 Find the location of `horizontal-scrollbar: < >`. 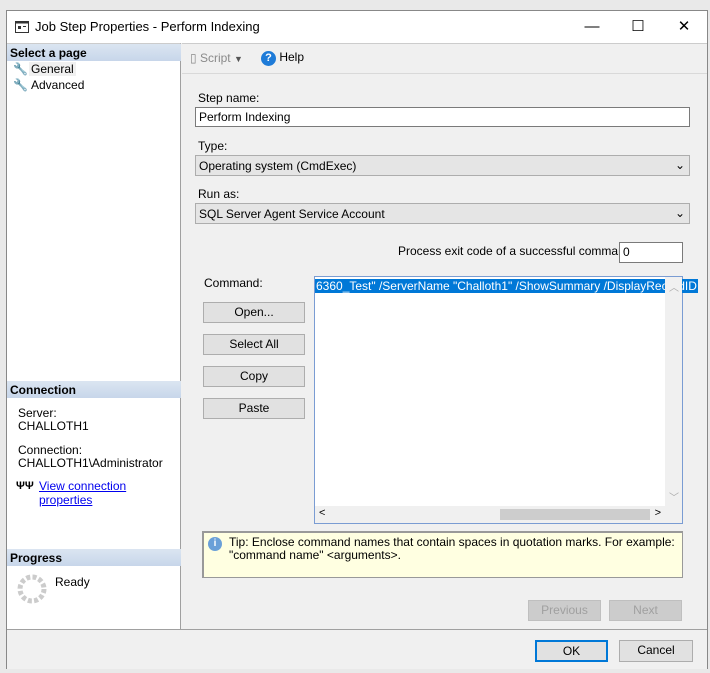

horizontal-scrollbar: < > is located at coordinates (490, 514).